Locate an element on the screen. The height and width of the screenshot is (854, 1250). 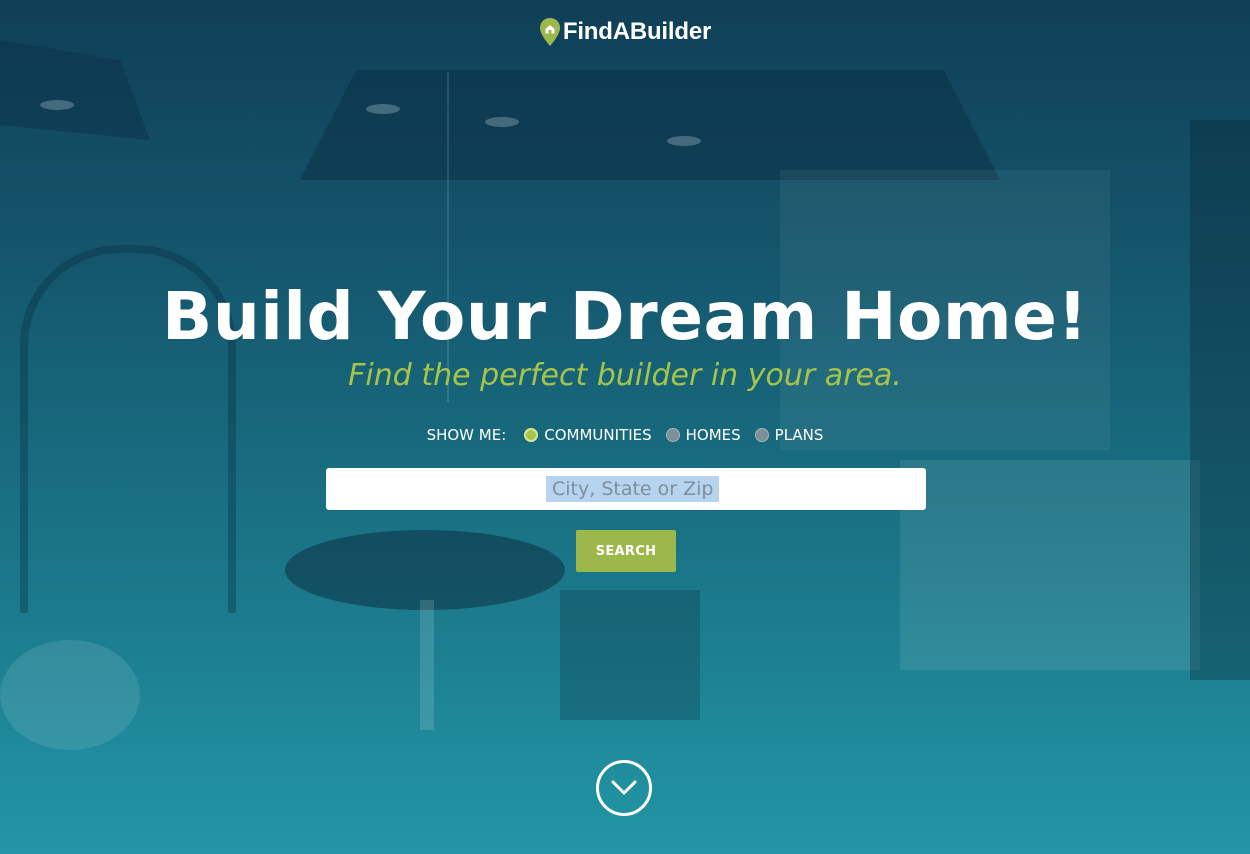
hero-subheadline: Find the perfect builder in your area. is located at coordinates (625, 375).